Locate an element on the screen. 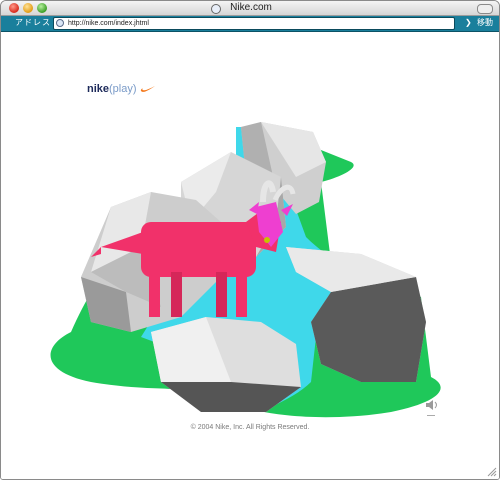 Image resolution: width=500 pixels, height=480 pixels. toolbar-toggle-button is located at coordinates (485, 9).